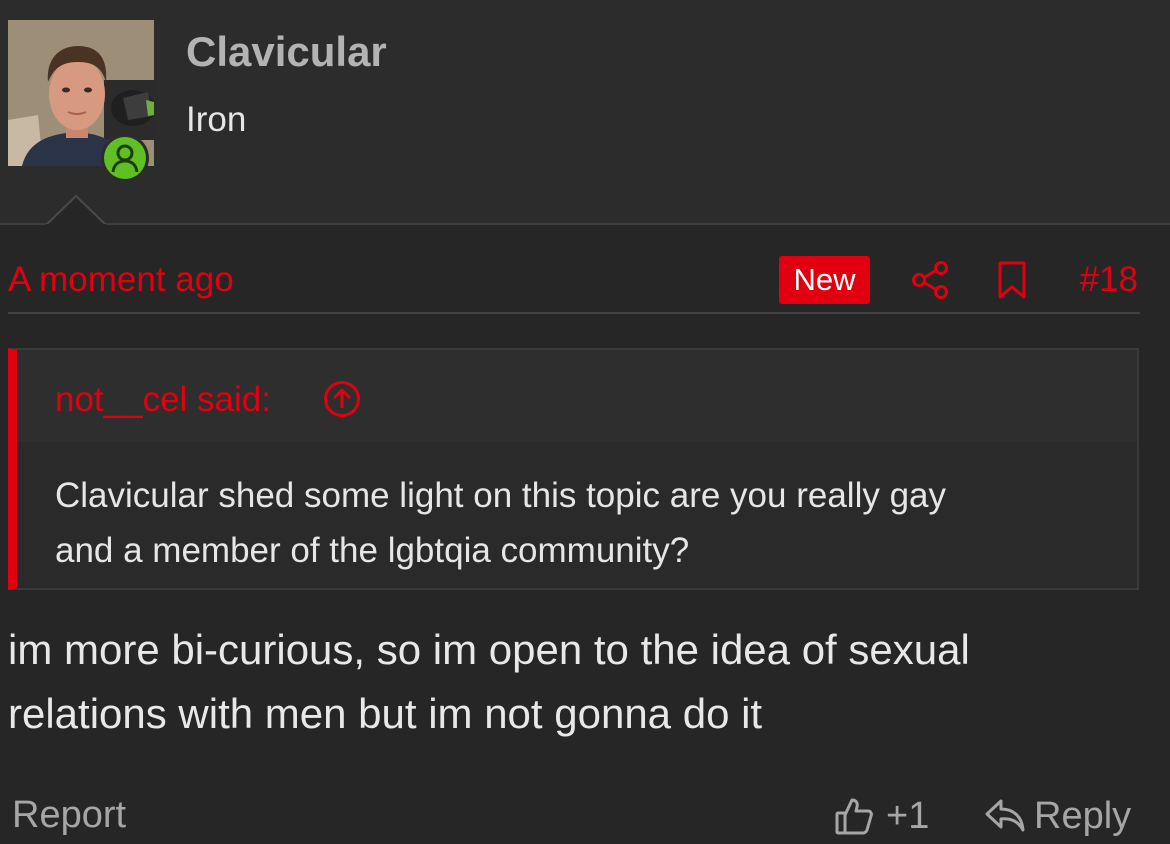 This screenshot has width=1170, height=844. I want to click on user-title: Iron, so click(216, 119).